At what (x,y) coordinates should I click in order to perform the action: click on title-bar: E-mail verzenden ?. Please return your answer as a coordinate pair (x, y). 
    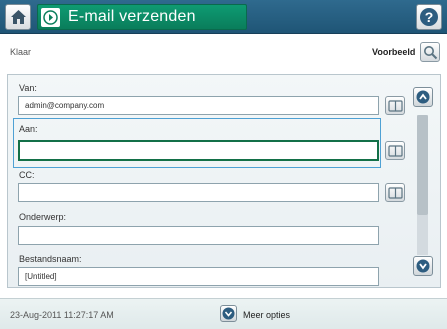
    Looking at the image, I should click on (223, 17).